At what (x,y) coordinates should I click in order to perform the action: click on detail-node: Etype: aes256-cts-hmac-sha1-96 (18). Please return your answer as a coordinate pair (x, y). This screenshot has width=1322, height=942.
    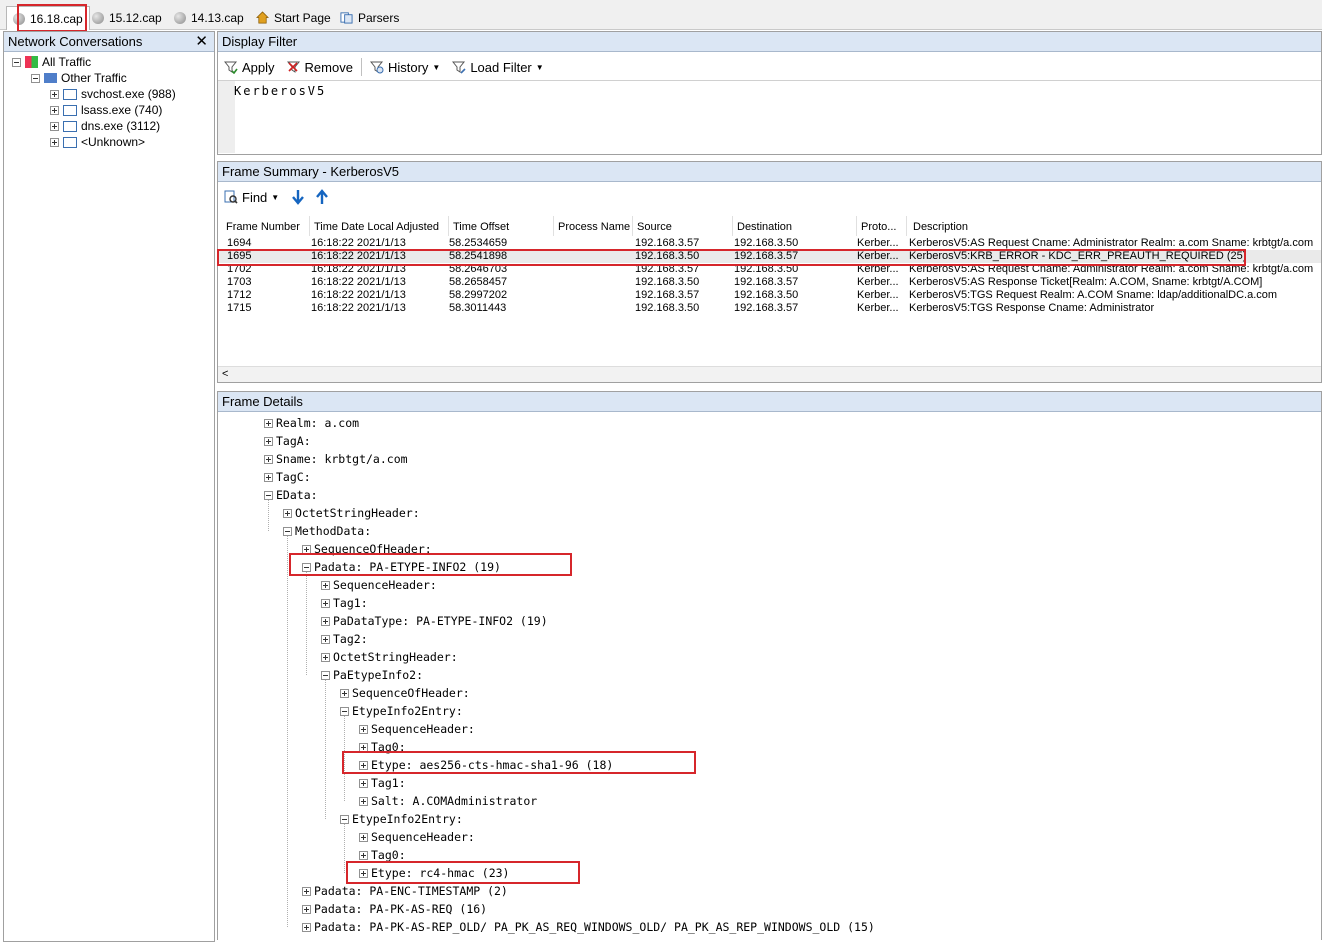
    Looking at the image, I should click on (486, 765).